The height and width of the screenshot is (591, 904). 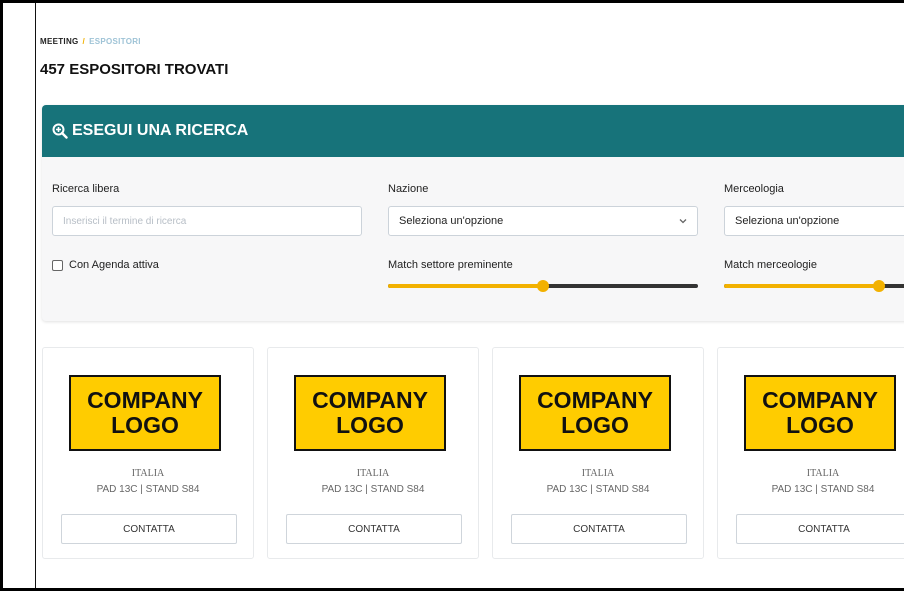 I want to click on category-select-value: Seleziona un'opzione, so click(x=787, y=221).